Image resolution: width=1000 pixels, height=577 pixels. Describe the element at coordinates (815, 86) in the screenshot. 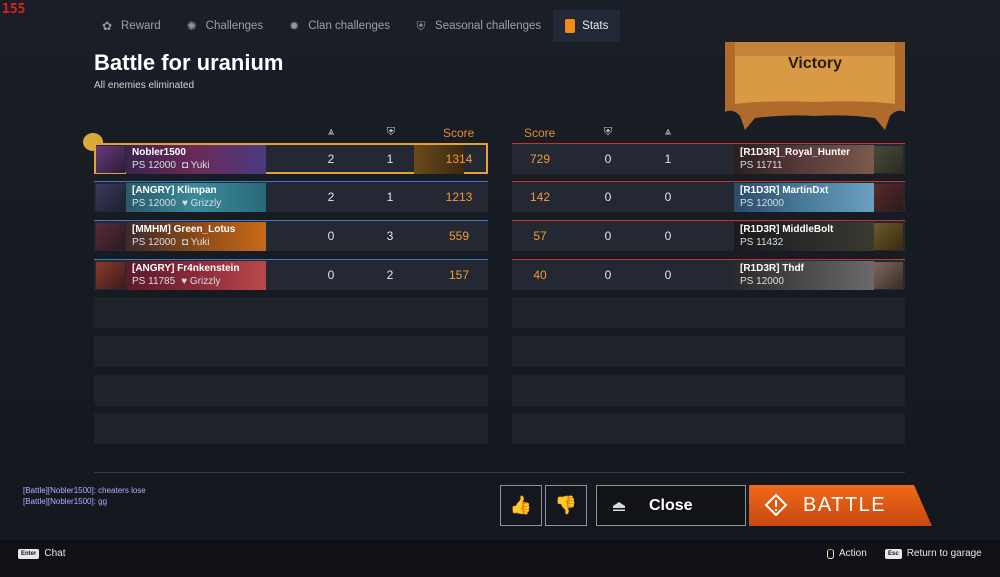

I see `victory-banner: Victory` at that location.